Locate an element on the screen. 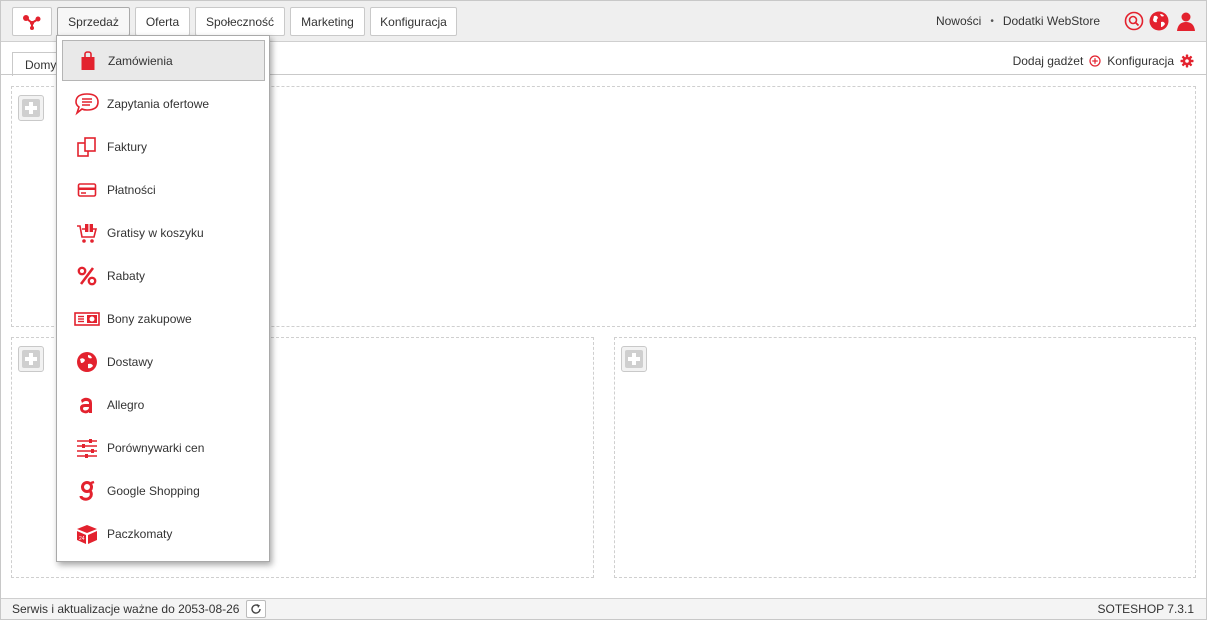 This screenshot has height=620, width=1207. shopping-bag-icon is located at coordinates (88, 61).